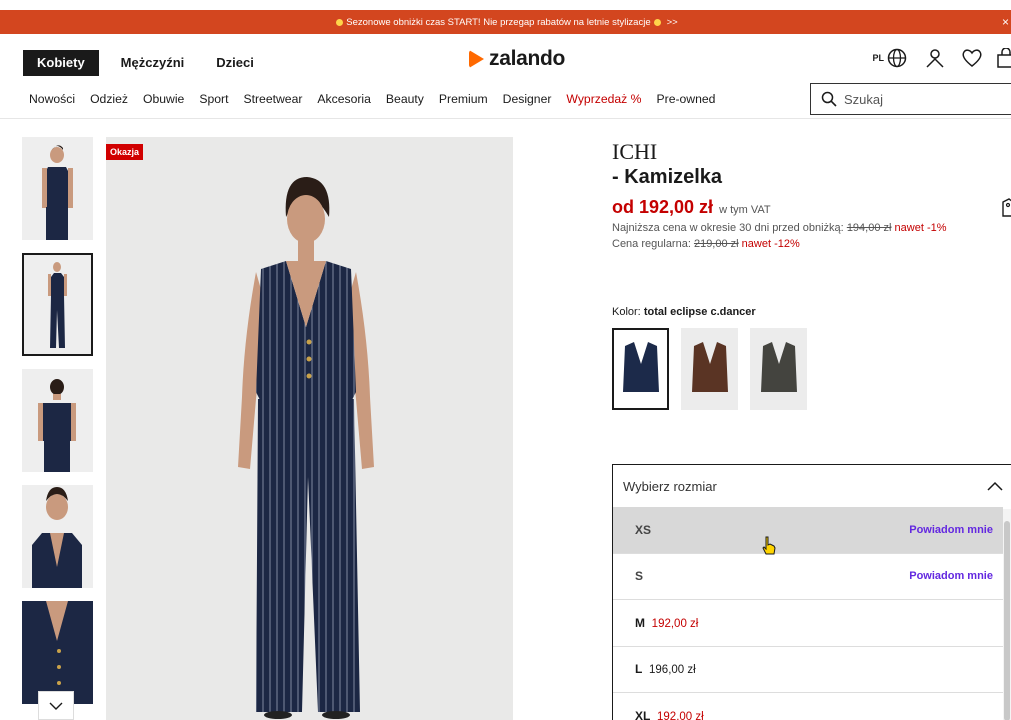 The height and width of the screenshot is (720, 1011). Describe the element at coordinates (52, 99) in the screenshot. I see `nav-nowosci: Nowości` at that location.